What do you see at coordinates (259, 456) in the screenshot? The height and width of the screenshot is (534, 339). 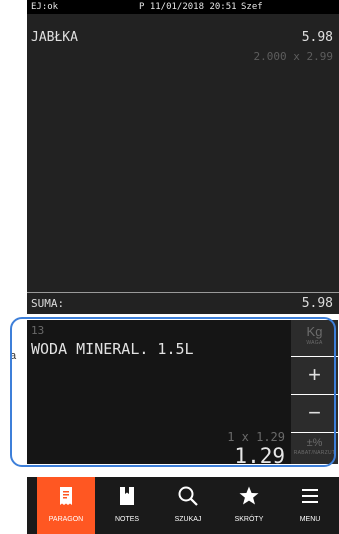 I see `item-price: 1.29` at bounding box center [259, 456].